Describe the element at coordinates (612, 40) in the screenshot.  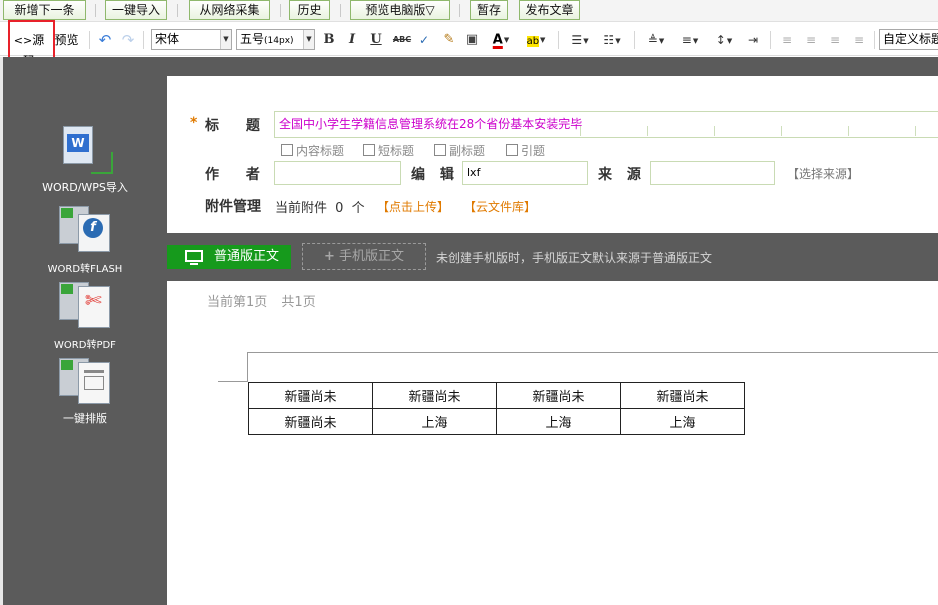
I see `unordered-list-button: ☷▼` at that location.